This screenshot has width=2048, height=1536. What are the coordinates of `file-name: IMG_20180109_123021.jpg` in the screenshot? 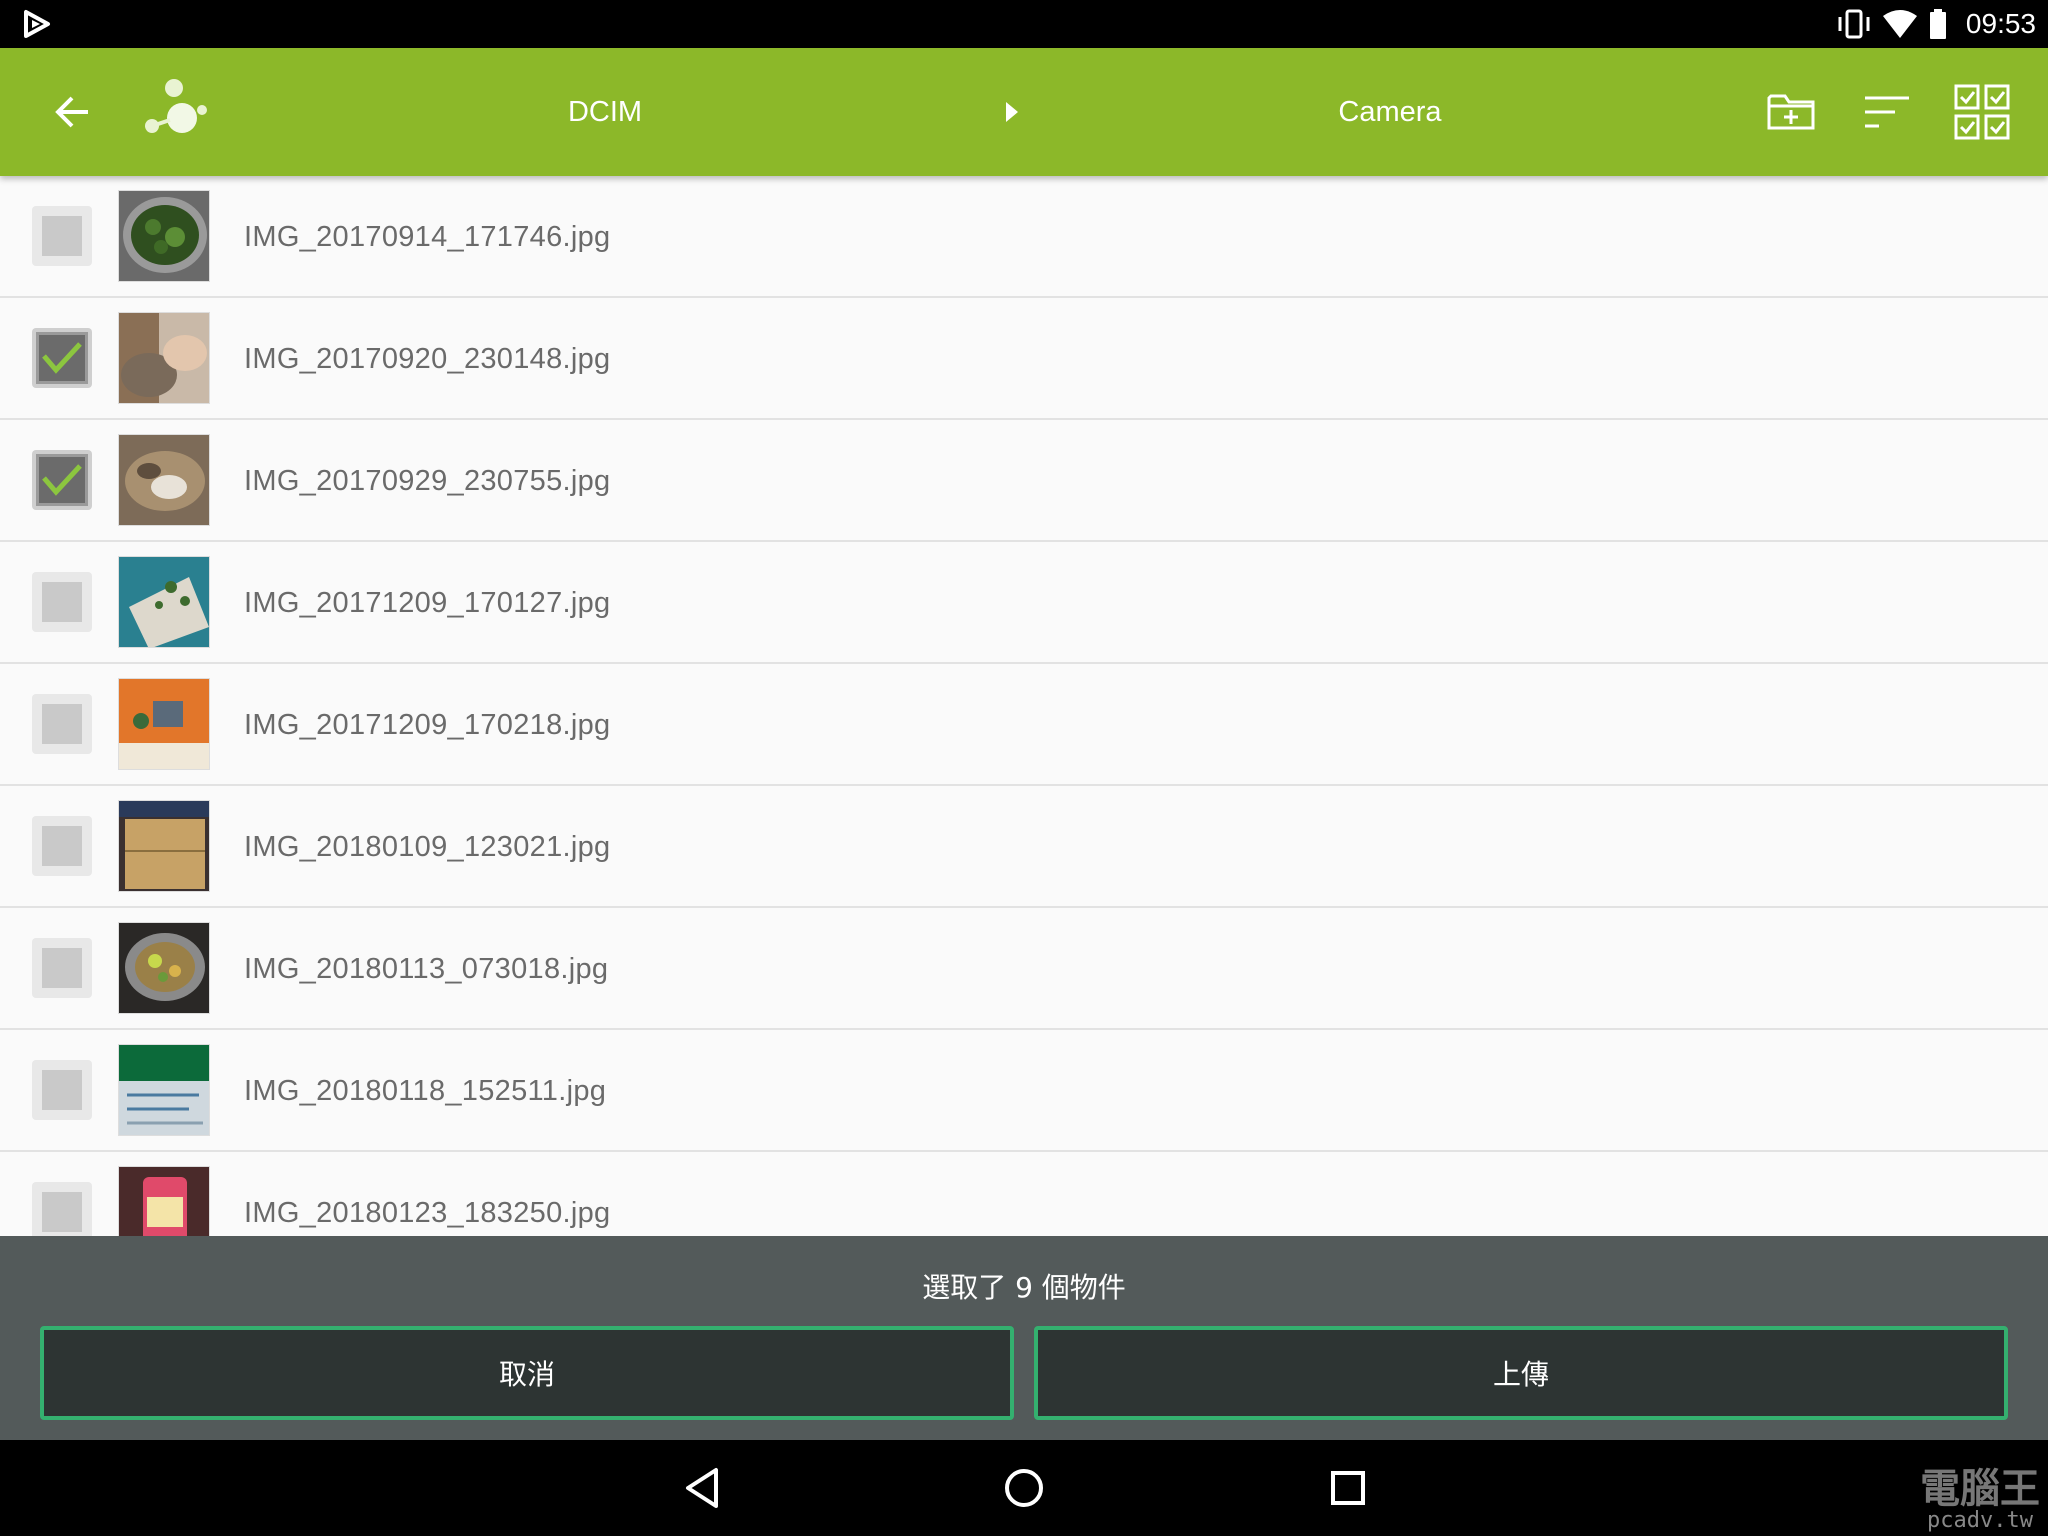 It's located at (427, 847).